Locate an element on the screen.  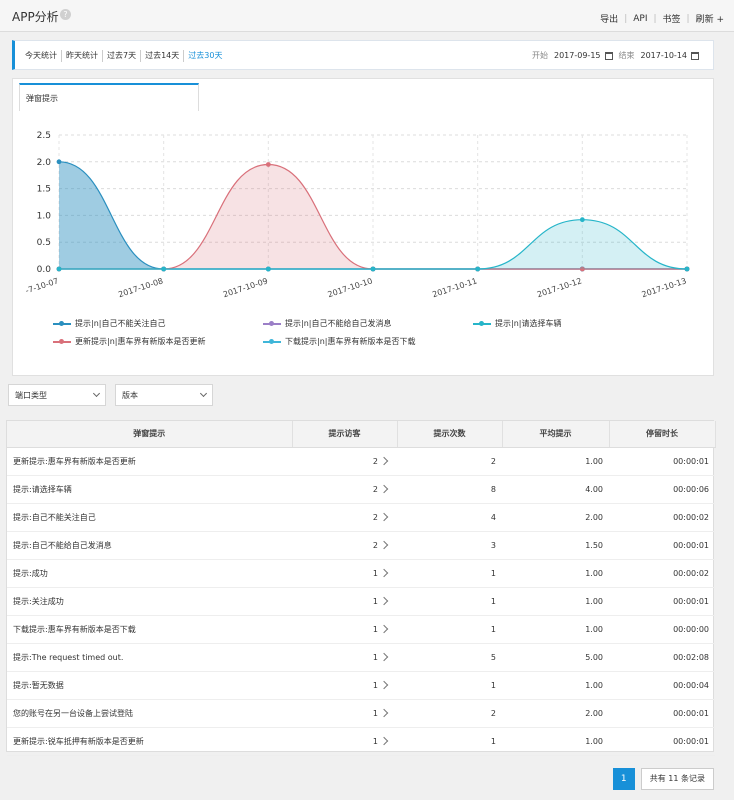
table-row: 提示:成功 1 1 1.00 00:00:02 is located at coordinates (361, 573).